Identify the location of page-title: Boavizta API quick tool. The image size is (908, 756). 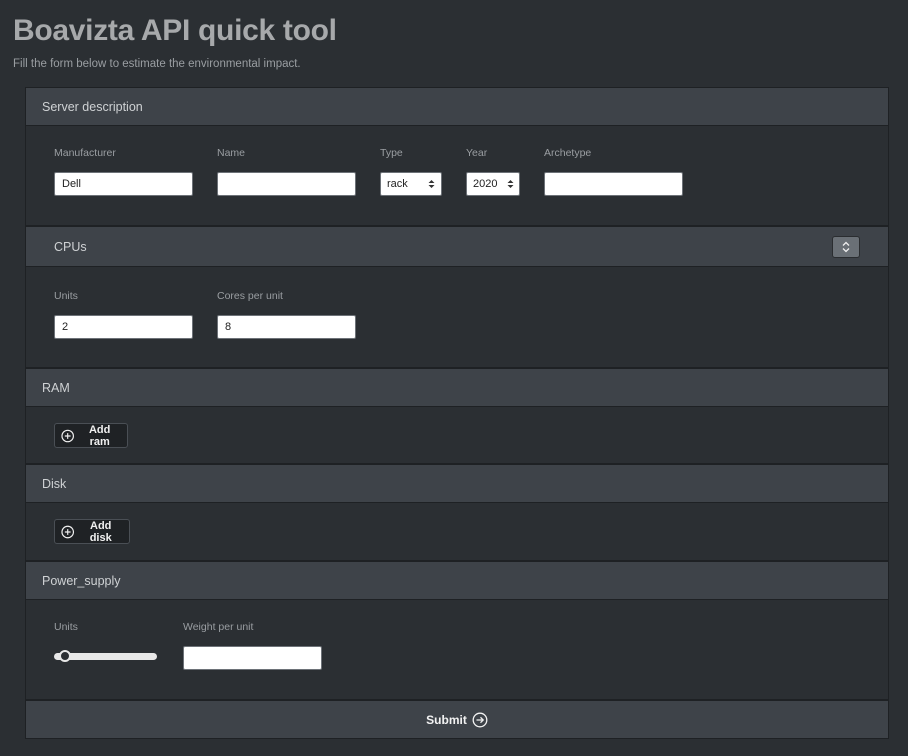
(175, 30).